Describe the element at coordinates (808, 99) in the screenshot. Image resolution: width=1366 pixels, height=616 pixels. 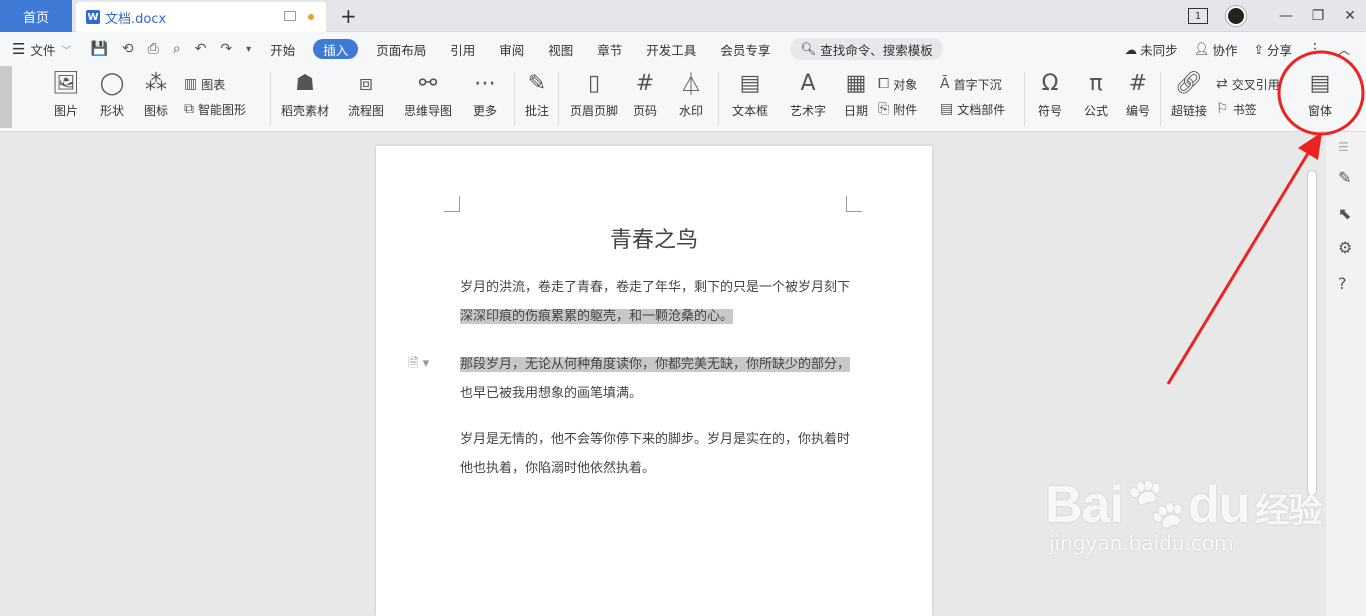
I see `art-text-button: A 艺术字` at that location.